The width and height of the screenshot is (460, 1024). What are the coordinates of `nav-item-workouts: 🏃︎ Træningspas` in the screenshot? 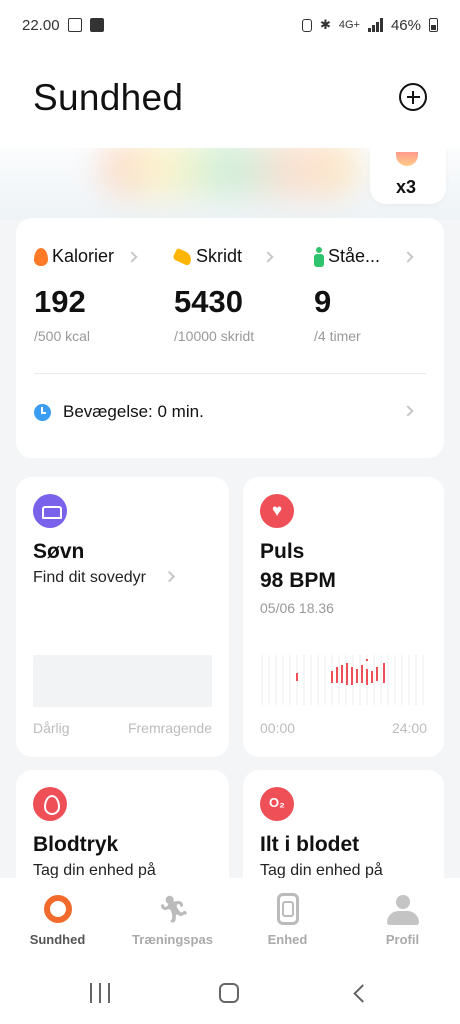 It's located at (172, 920).